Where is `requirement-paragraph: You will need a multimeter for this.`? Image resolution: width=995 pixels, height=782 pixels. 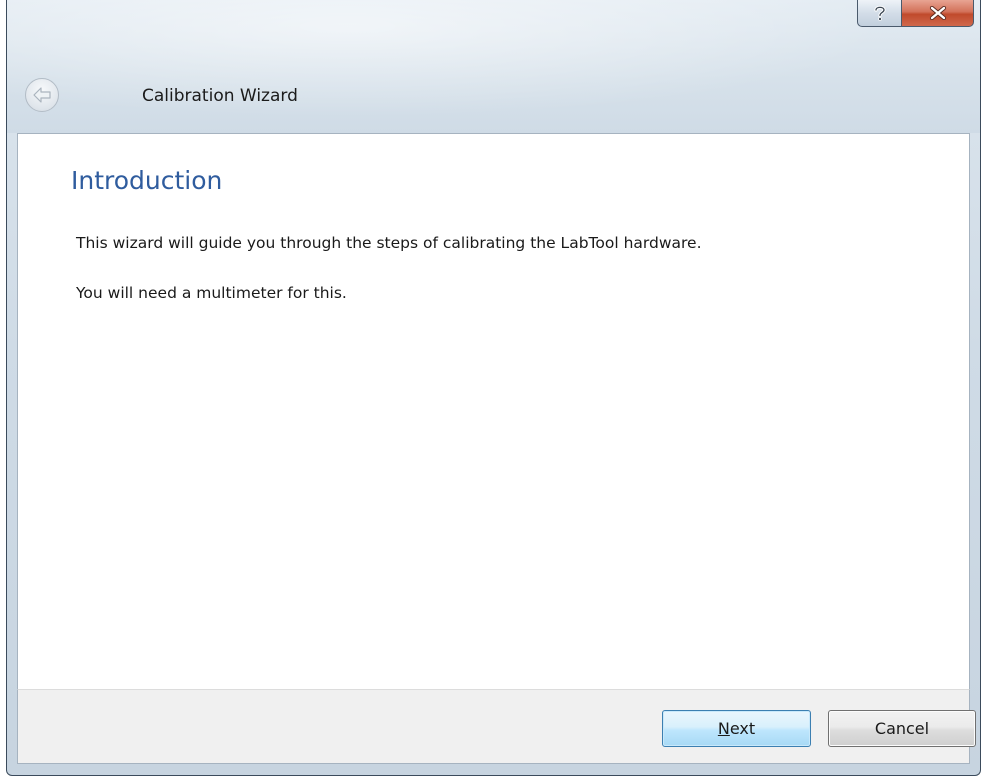 requirement-paragraph: You will need a multimeter for this. is located at coordinates (211, 293).